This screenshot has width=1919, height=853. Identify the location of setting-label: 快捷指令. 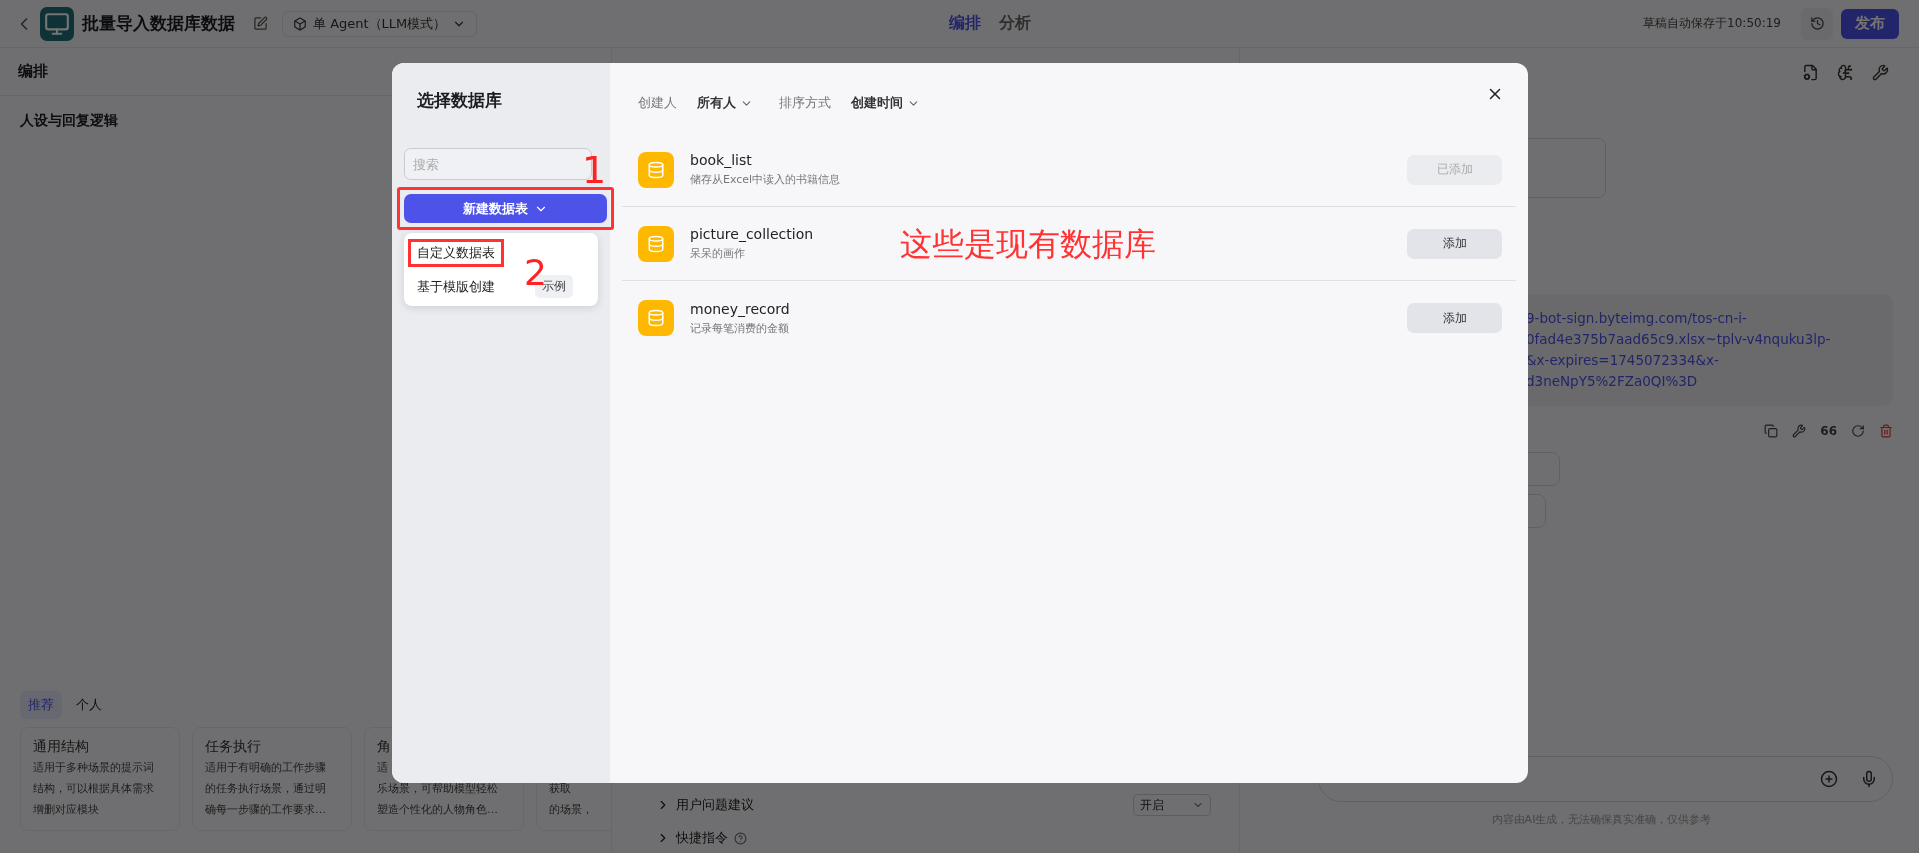
(702, 838).